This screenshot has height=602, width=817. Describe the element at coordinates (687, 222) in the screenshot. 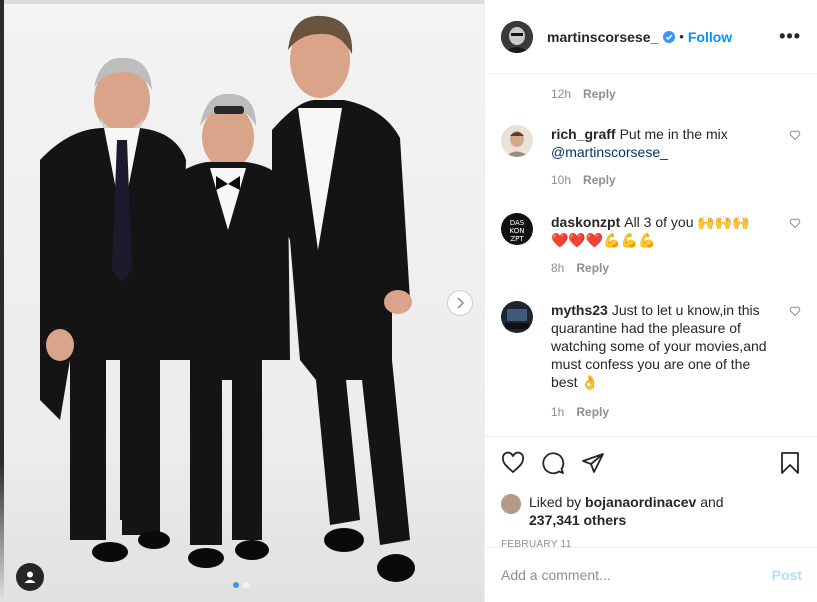

I see `comment-text: All 3 of you 🙌🙌🙌` at that location.